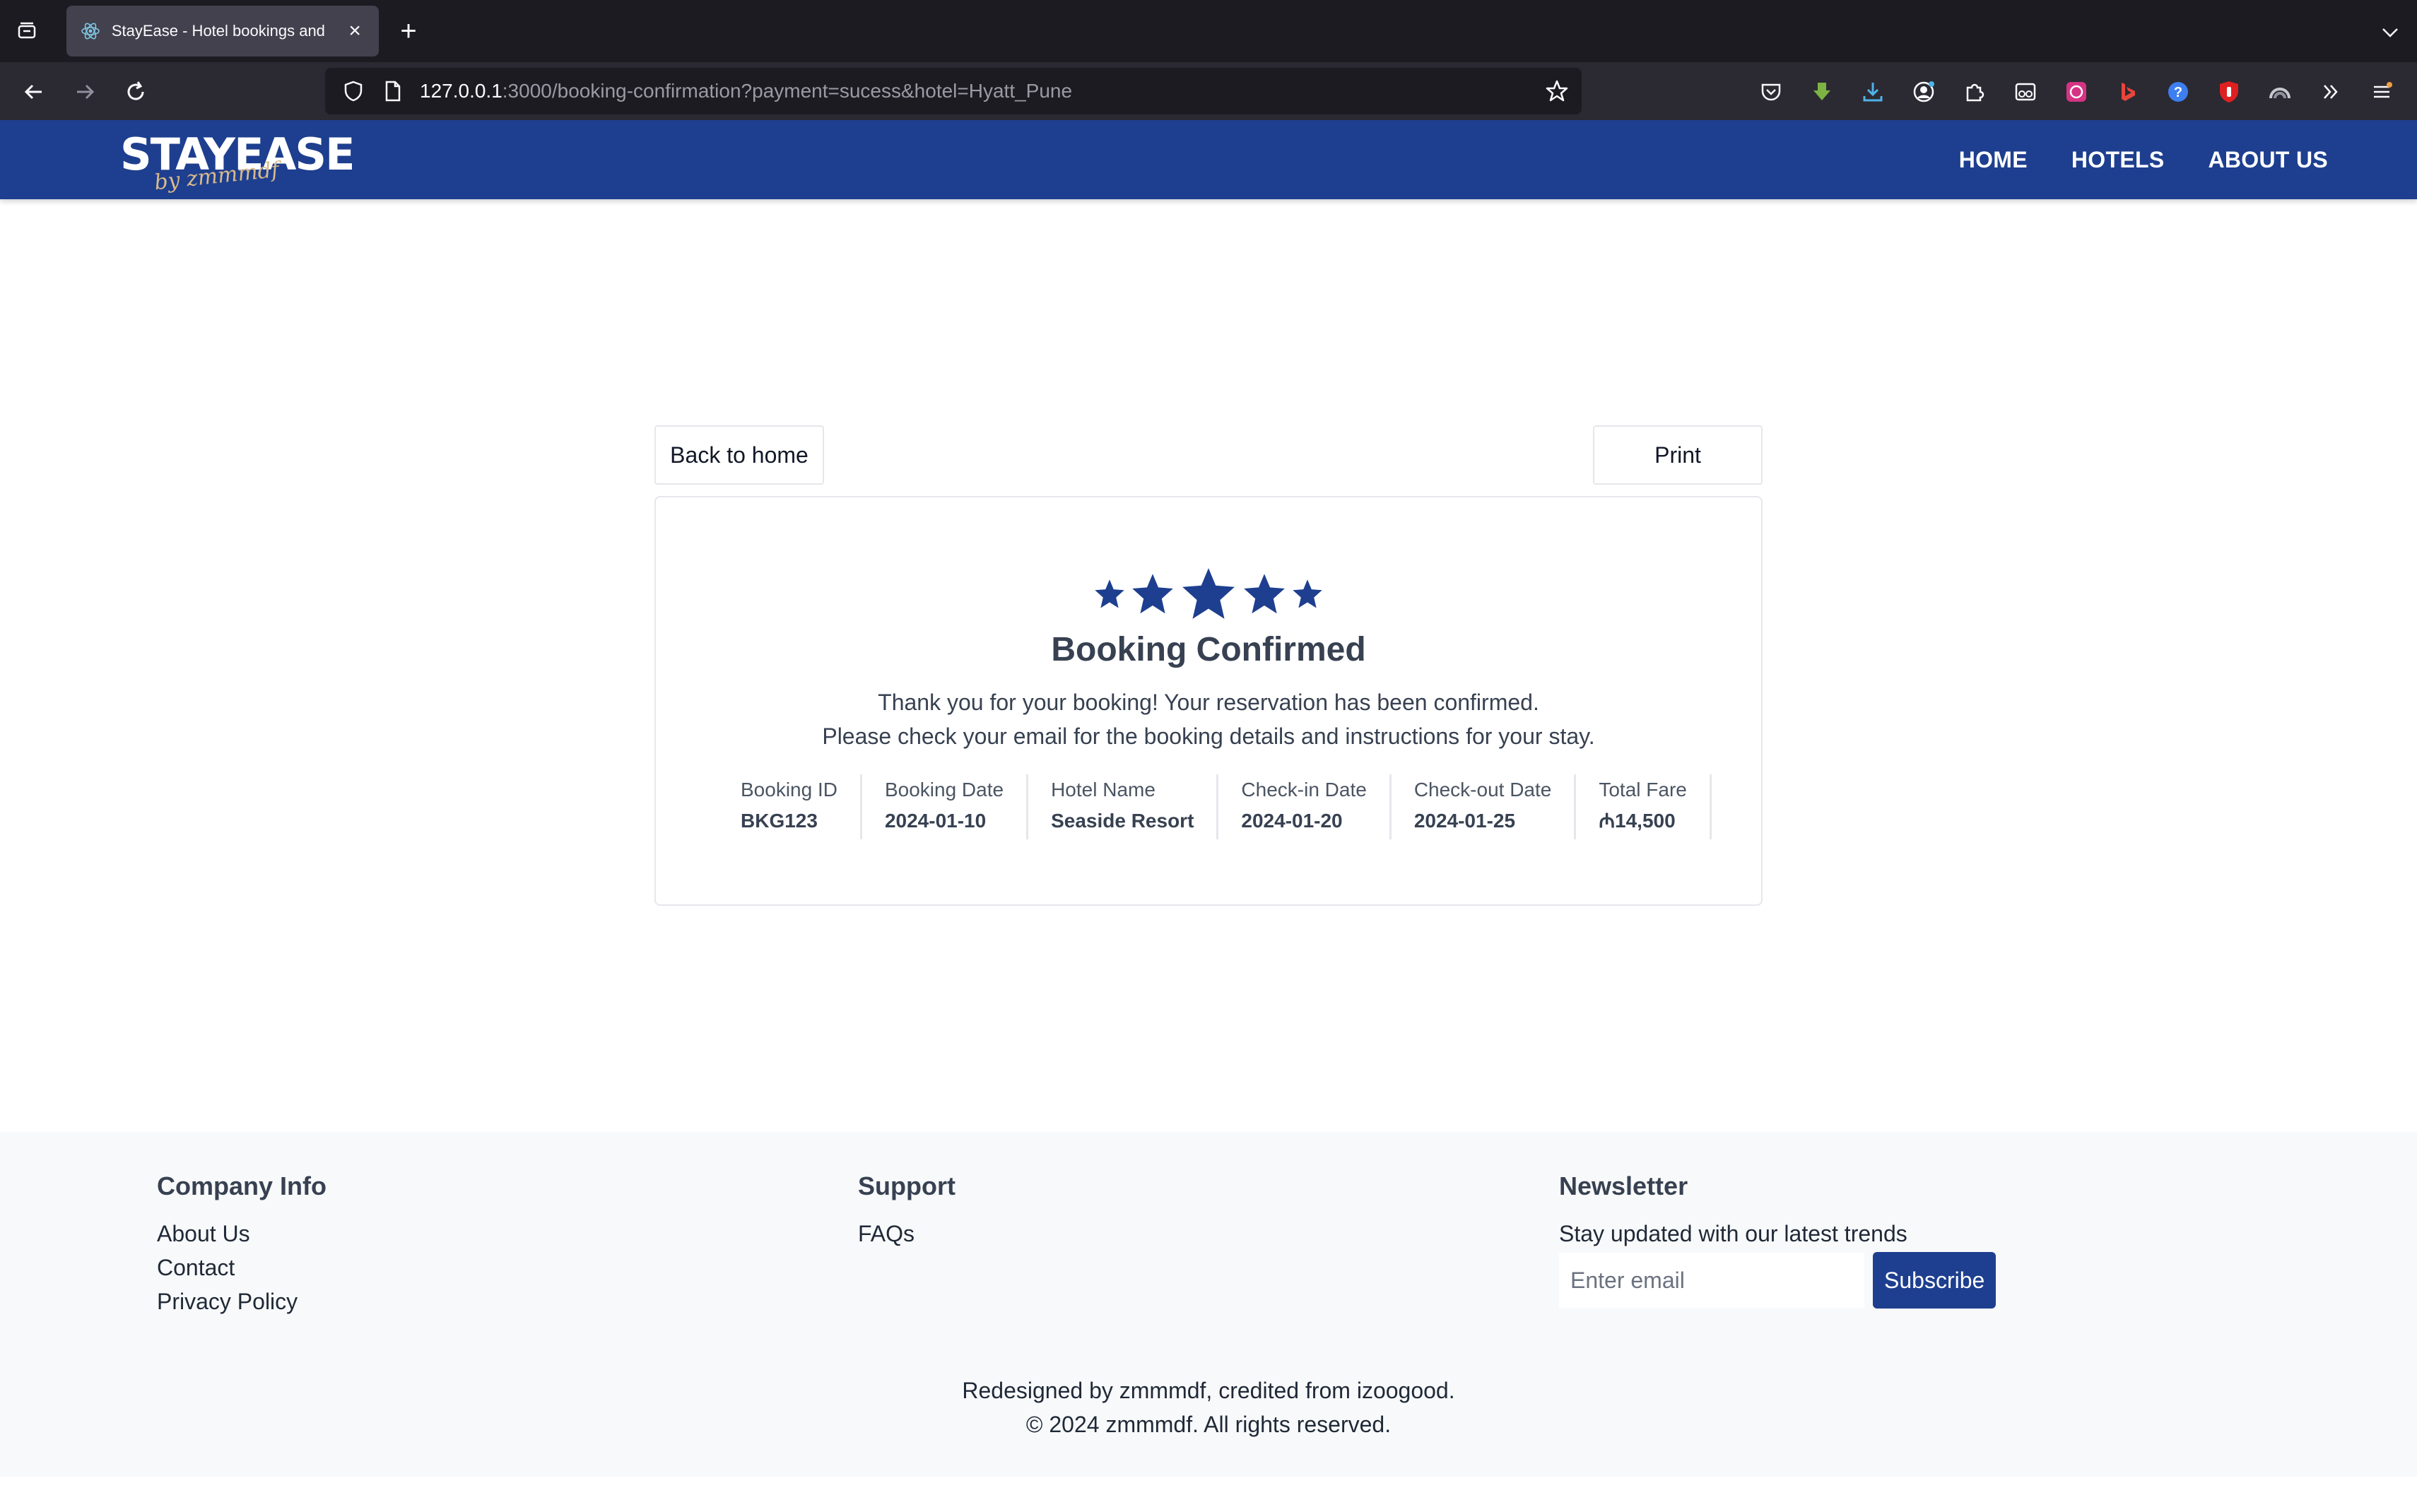 The width and height of the screenshot is (2417, 1512). What do you see at coordinates (353, 91) in the screenshot?
I see `shield-icon` at bounding box center [353, 91].